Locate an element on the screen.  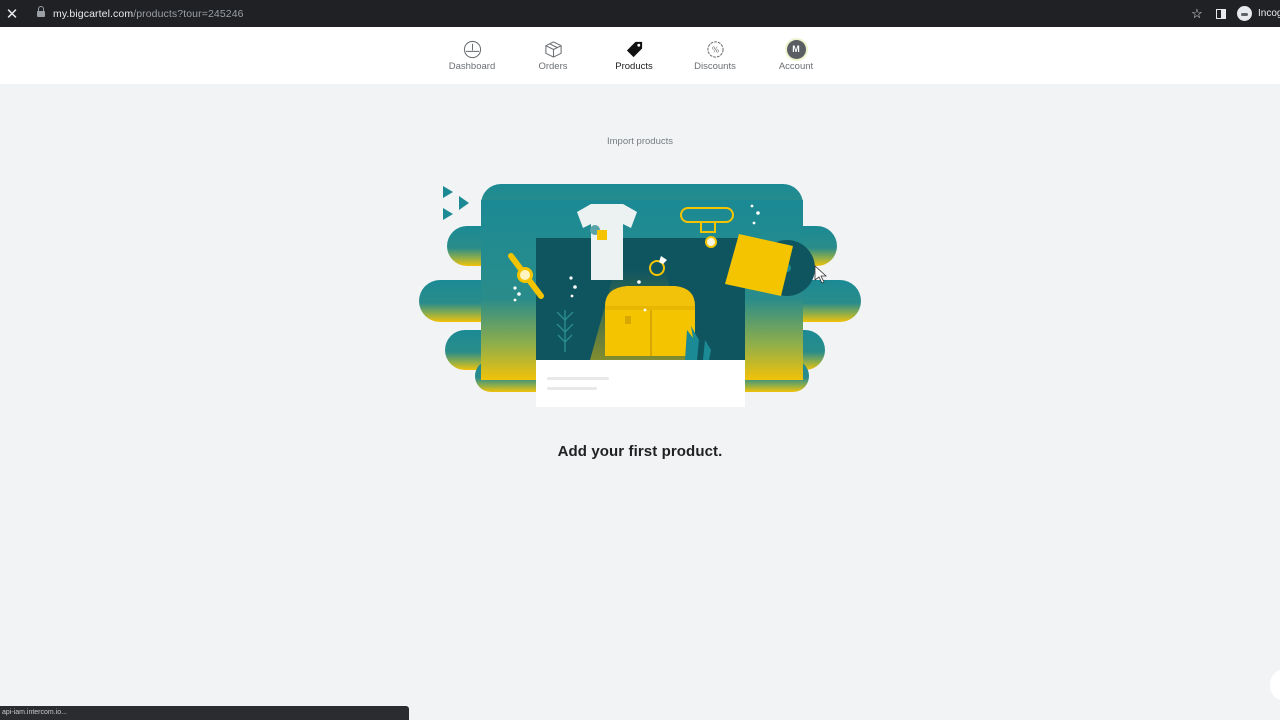
empty-state-illustration is located at coordinates (640, 295).